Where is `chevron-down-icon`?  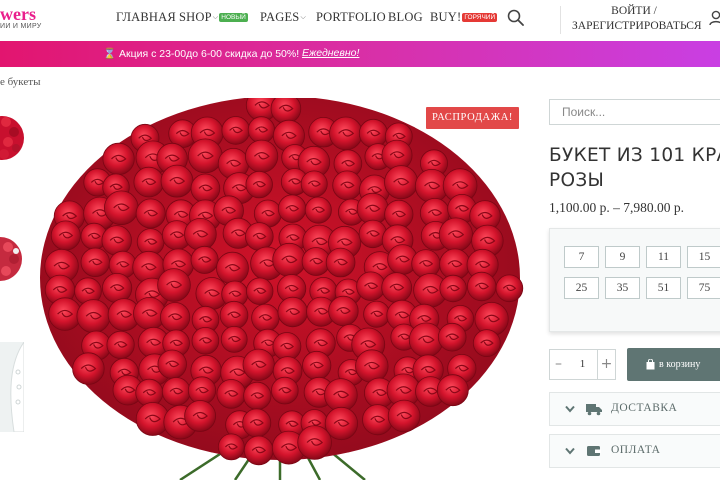
chevron-down-icon is located at coordinates (570, 451).